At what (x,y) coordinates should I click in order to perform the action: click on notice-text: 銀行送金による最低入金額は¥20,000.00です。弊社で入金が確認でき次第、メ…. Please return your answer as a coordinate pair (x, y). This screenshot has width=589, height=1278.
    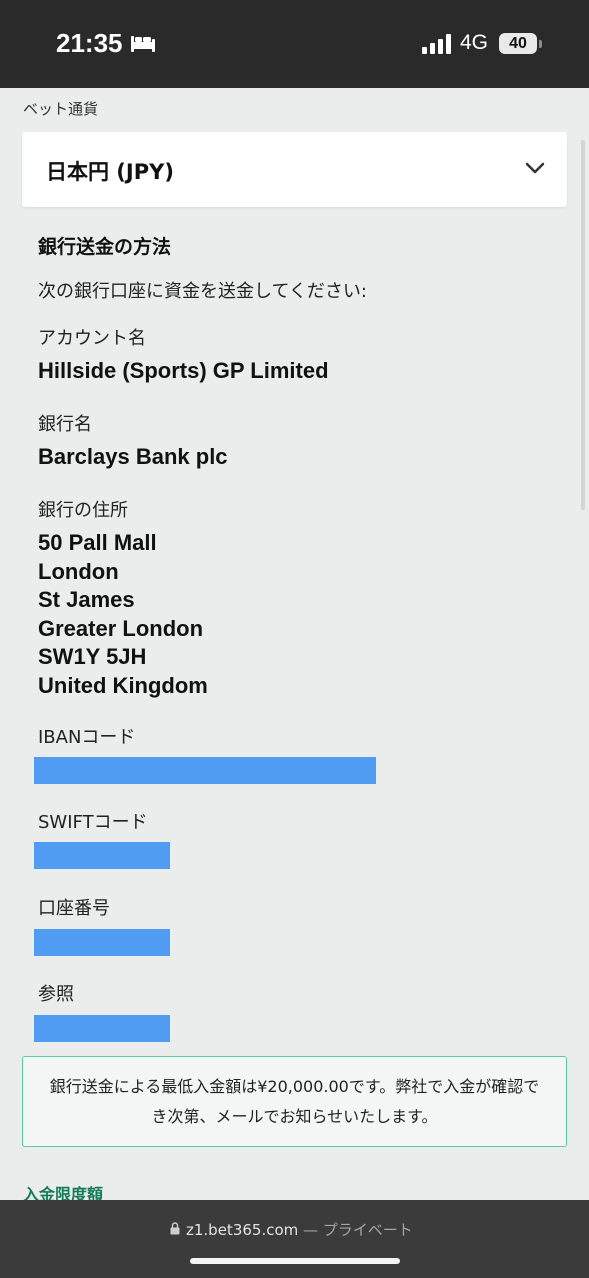
    Looking at the image, I should click on (294, 1101).